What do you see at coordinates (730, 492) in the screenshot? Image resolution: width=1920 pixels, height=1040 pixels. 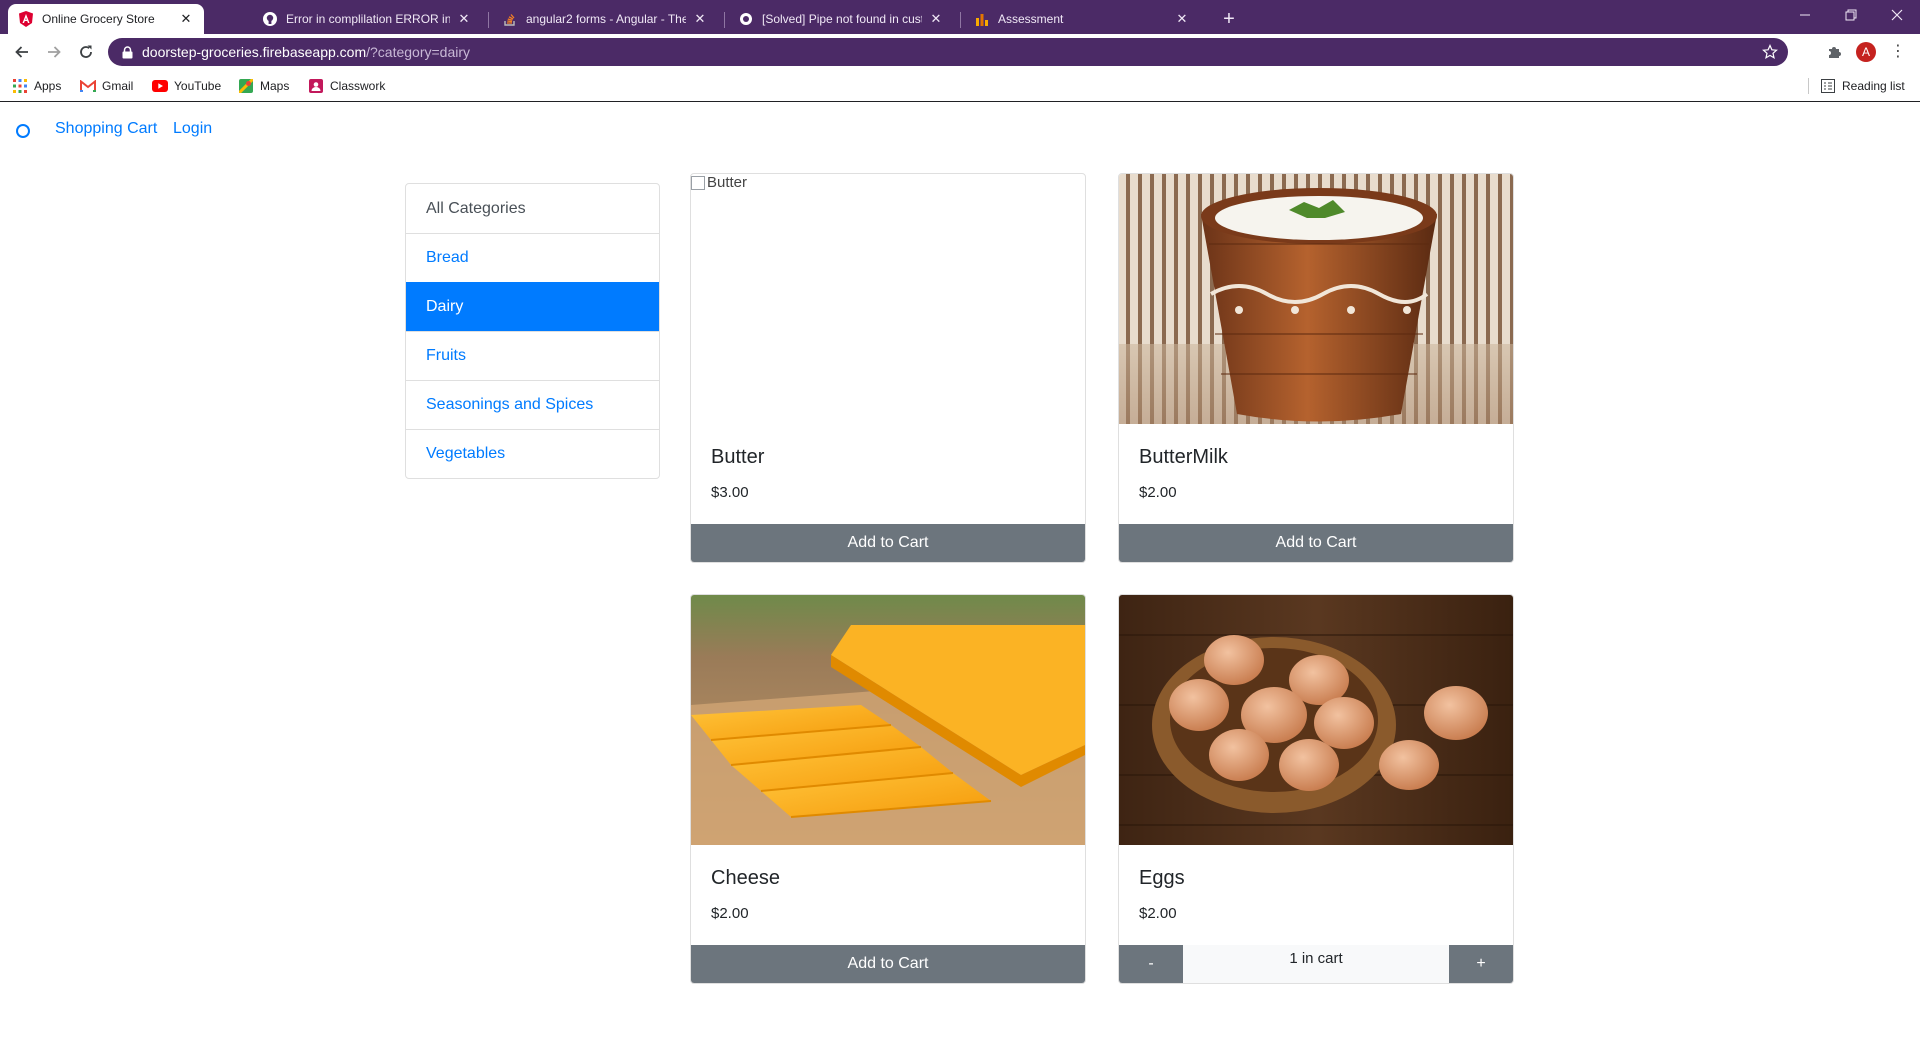 I see `product-price: $3.00` at bounding box center [730, 492].